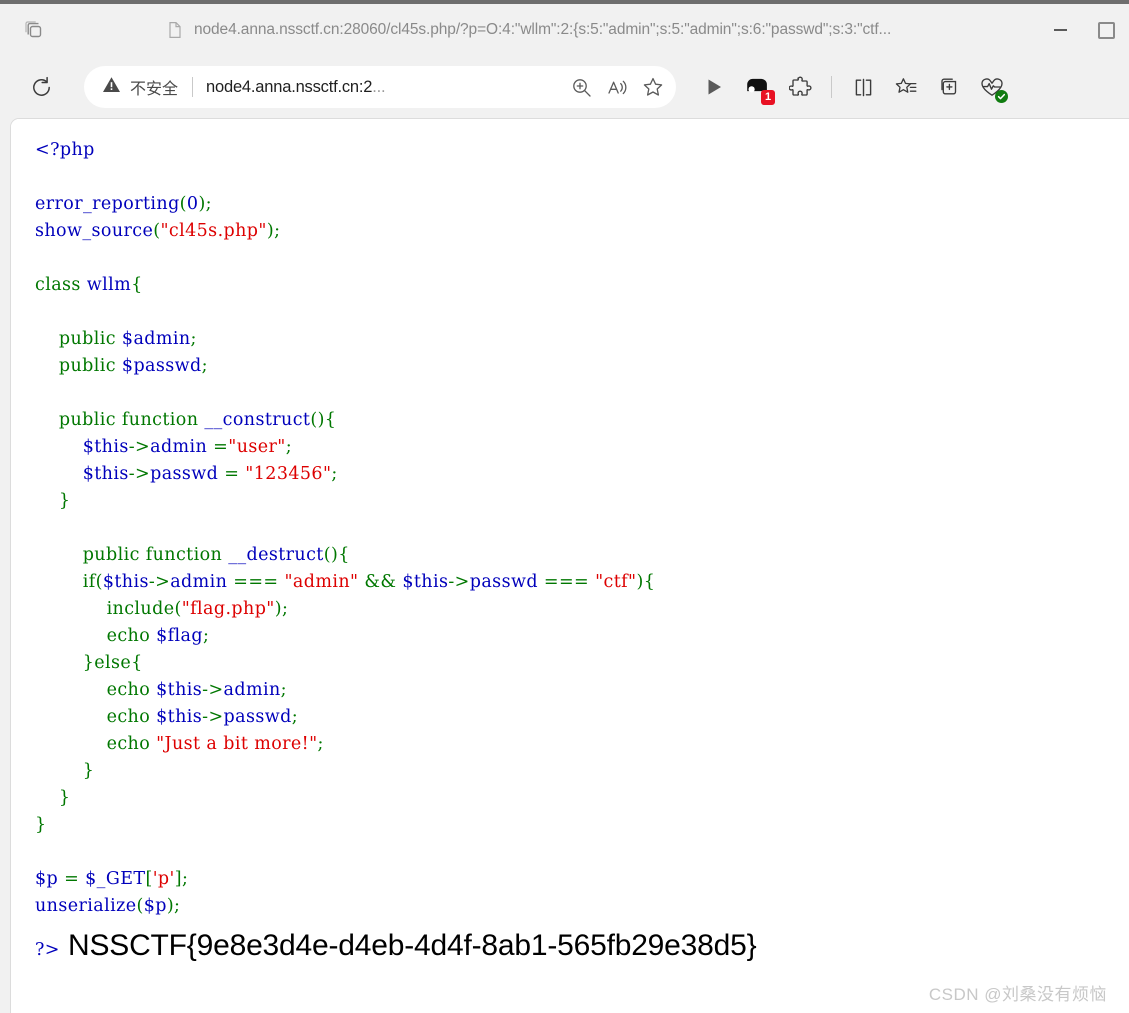  What do you see at coordinates (175, 30) in the screenshot?
I see `document-icon` at bounding box center [175, 30].